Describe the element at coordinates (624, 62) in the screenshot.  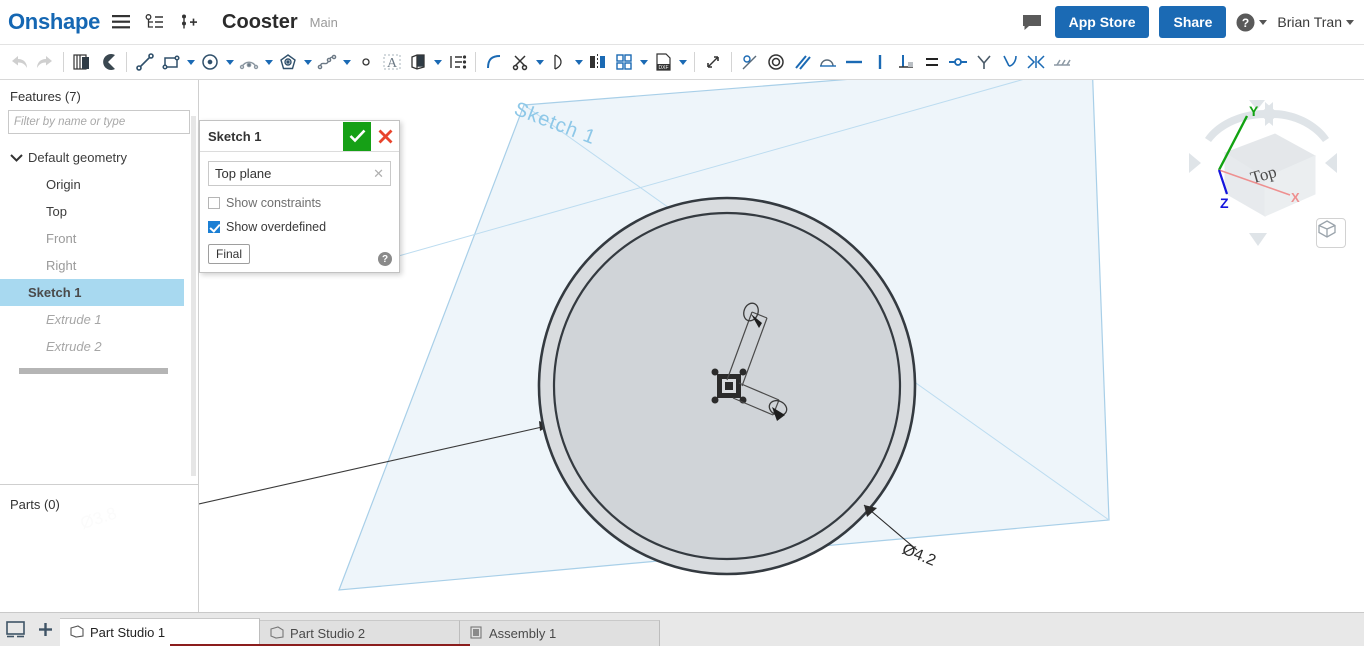
I see `linear-pattern-icon` at that location.